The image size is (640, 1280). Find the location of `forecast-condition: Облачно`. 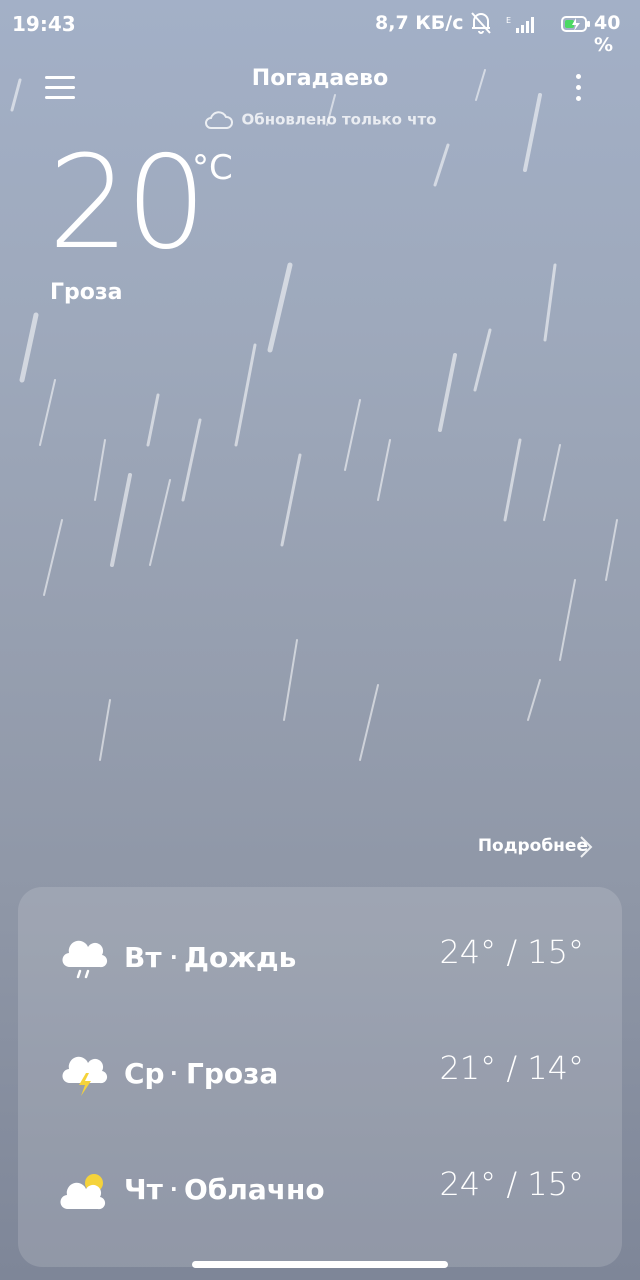

forecast-condition: Облачно is located at coordinates (254, 1189).